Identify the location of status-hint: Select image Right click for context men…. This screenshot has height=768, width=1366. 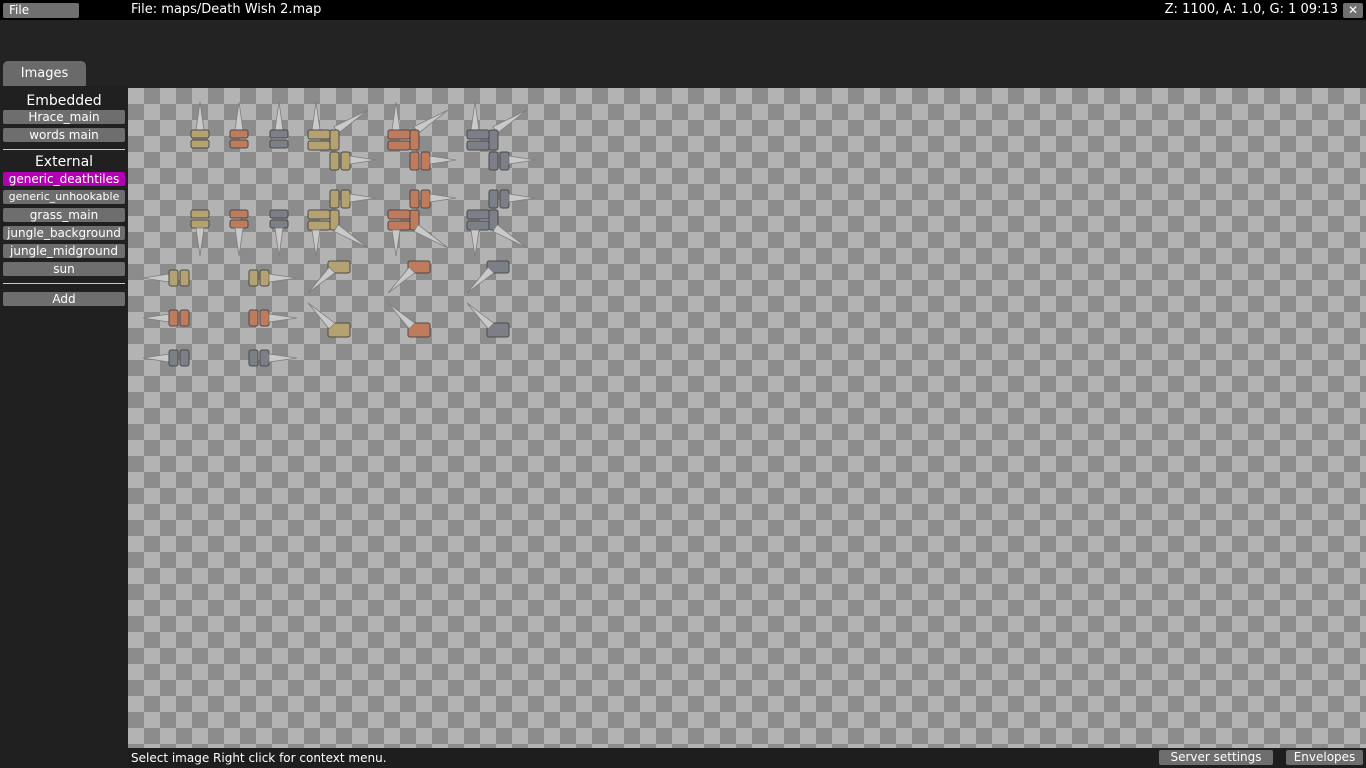
(259, 758).